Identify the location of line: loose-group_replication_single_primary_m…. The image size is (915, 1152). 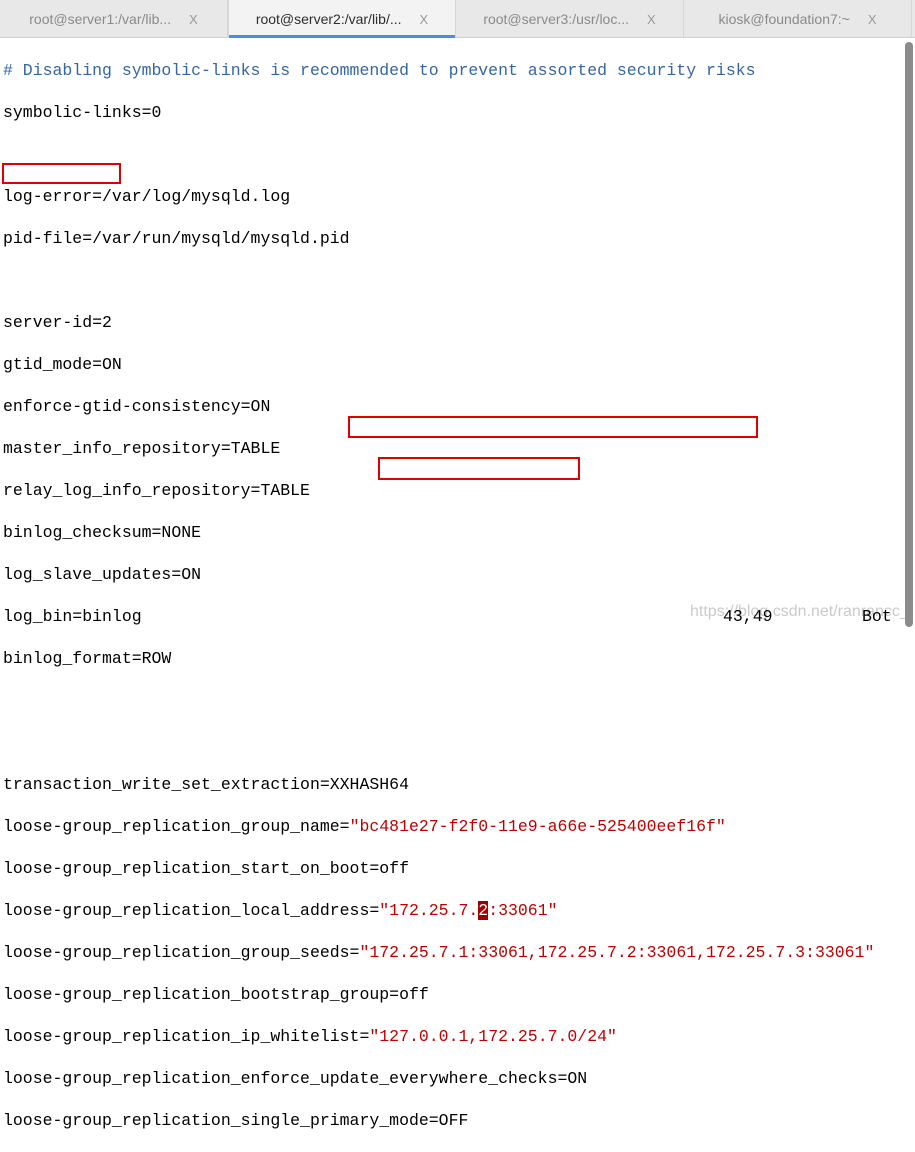
(236, 1120).